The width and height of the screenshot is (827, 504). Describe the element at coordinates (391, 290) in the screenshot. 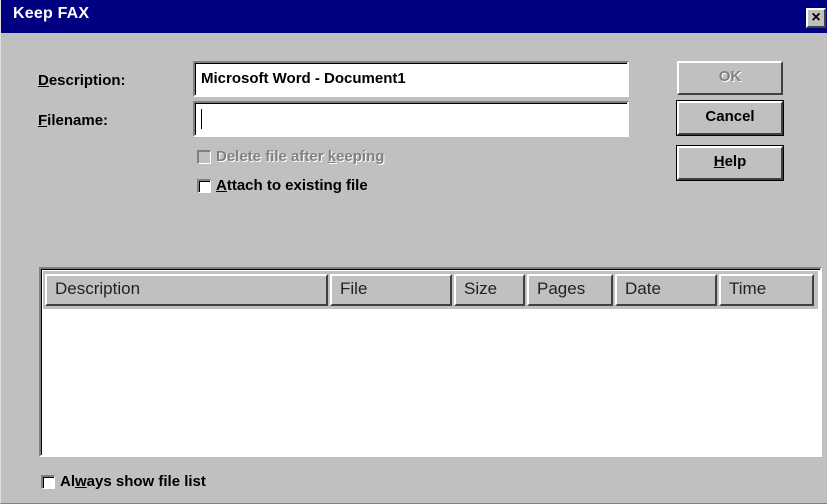

I see `column-header-file: File` at that location.